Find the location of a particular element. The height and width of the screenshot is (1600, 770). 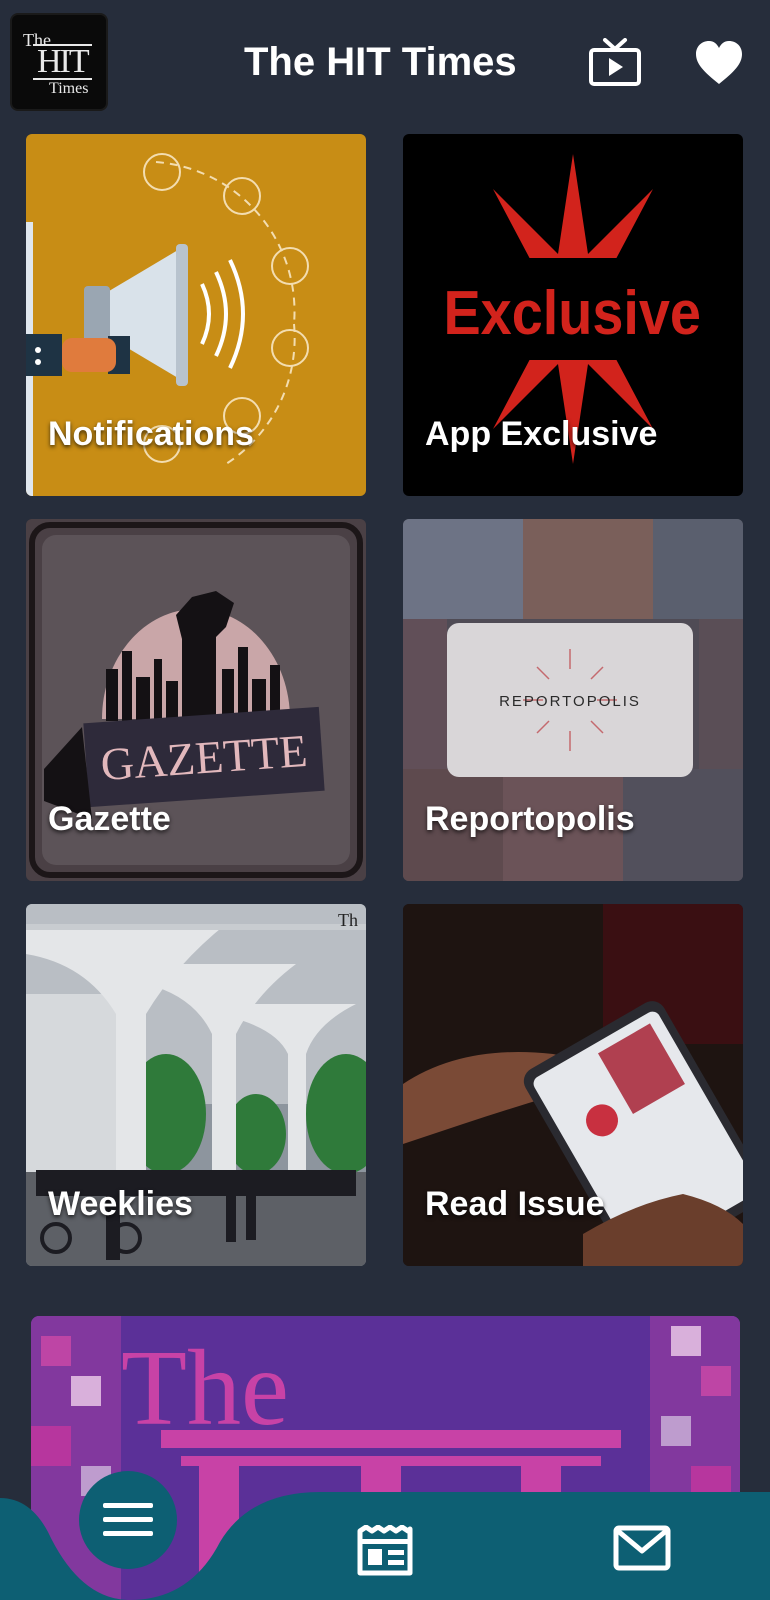

reportopolis-art-text: REPORTOPOLIS is located at coordinates (570, 701).